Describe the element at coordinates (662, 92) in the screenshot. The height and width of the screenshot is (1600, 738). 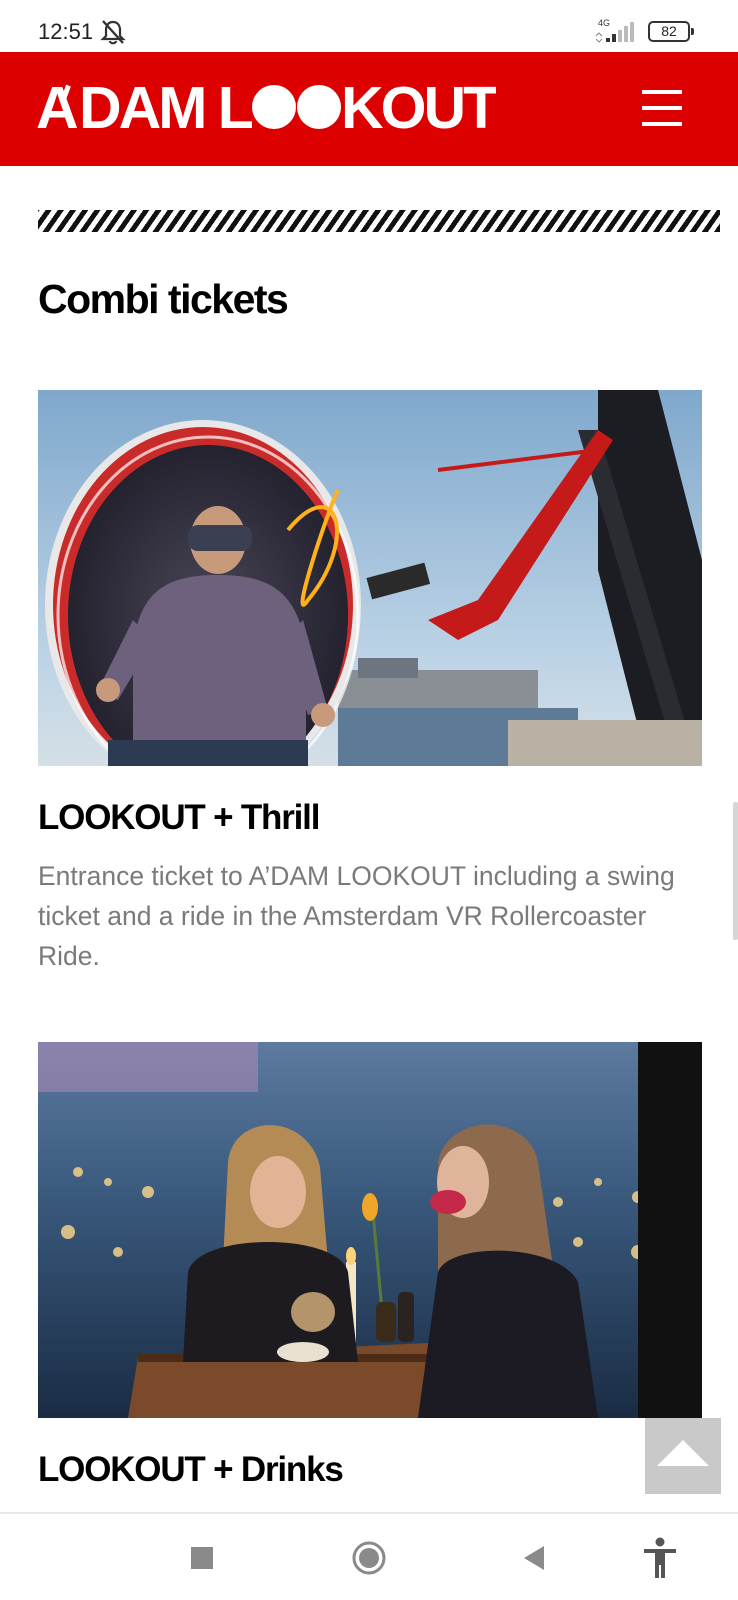
I see `hamburger-icon` at that location.